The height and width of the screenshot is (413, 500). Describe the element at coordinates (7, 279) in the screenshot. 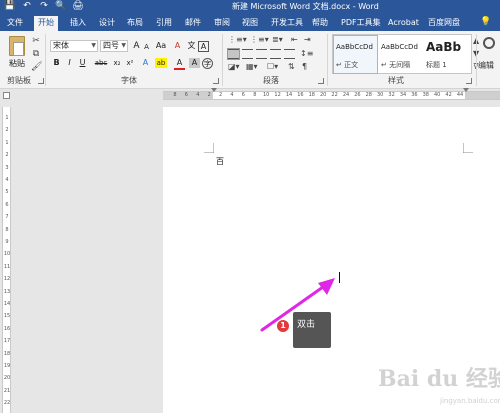

I see `vertical-ruler-tick-label: 12` at that location.